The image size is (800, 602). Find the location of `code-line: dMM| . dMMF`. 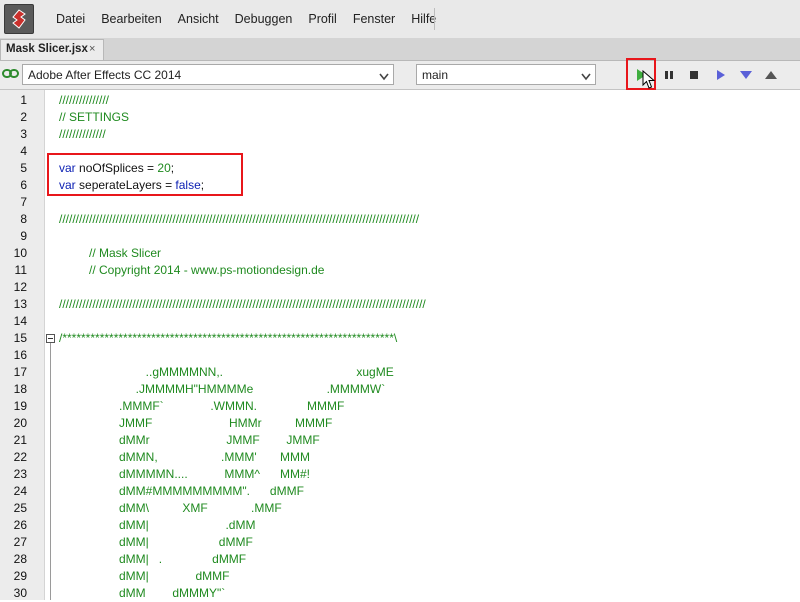

code-line: dMM| . dMMF is located at coordinates (153, 559).